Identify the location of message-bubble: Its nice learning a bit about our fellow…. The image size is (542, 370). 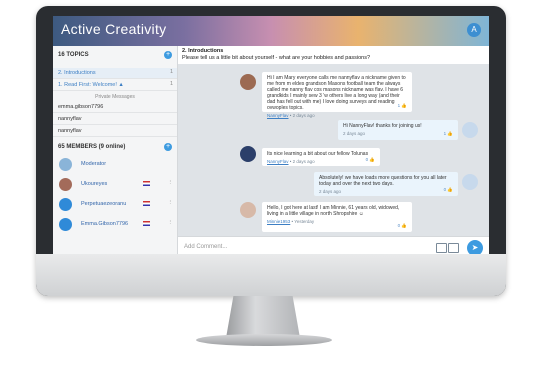
(321, 157).